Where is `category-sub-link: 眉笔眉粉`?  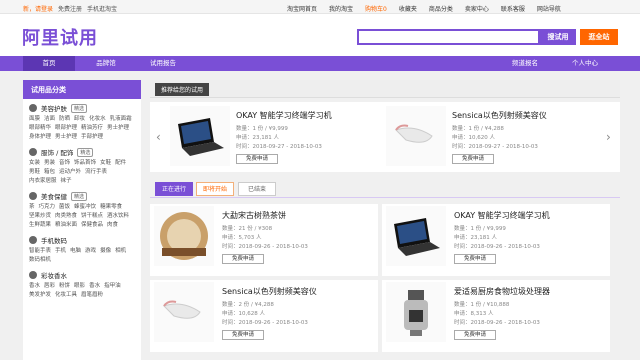 category-sub-link: 眉笔眉粉 is located at coordinates (92, 295).